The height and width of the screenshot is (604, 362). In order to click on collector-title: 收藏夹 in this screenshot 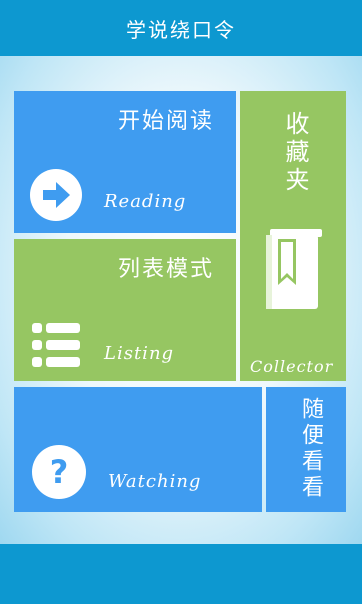, I will do `click(295, 153)`.